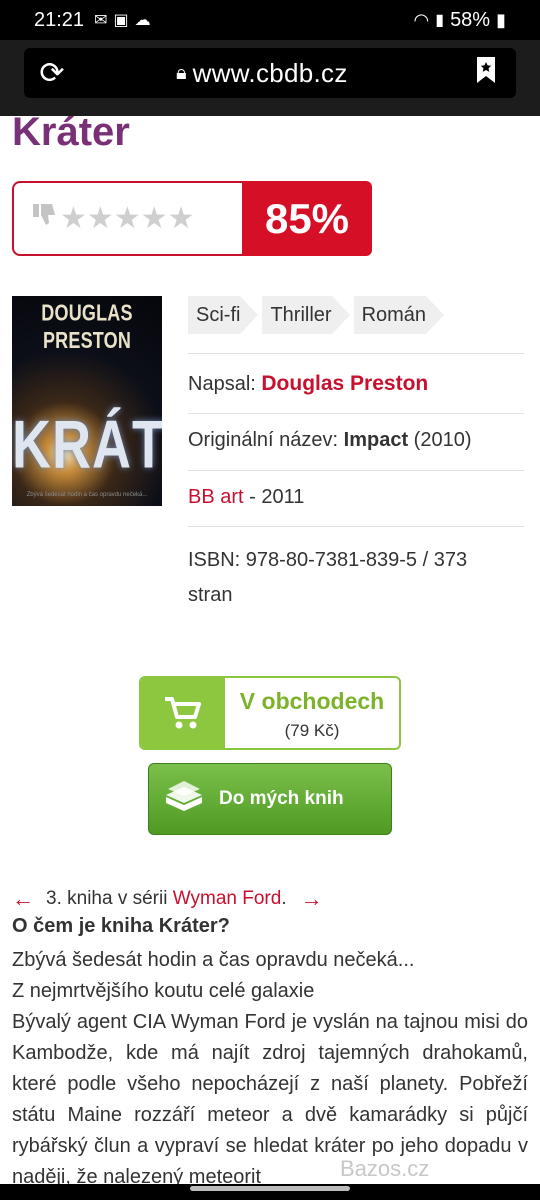 The height and width of the screenshot is (1200, 540). What do you see at coordinates (486, 73) in the screenshot?
I see `bookmark-icon` at bounding box center [486, 73].